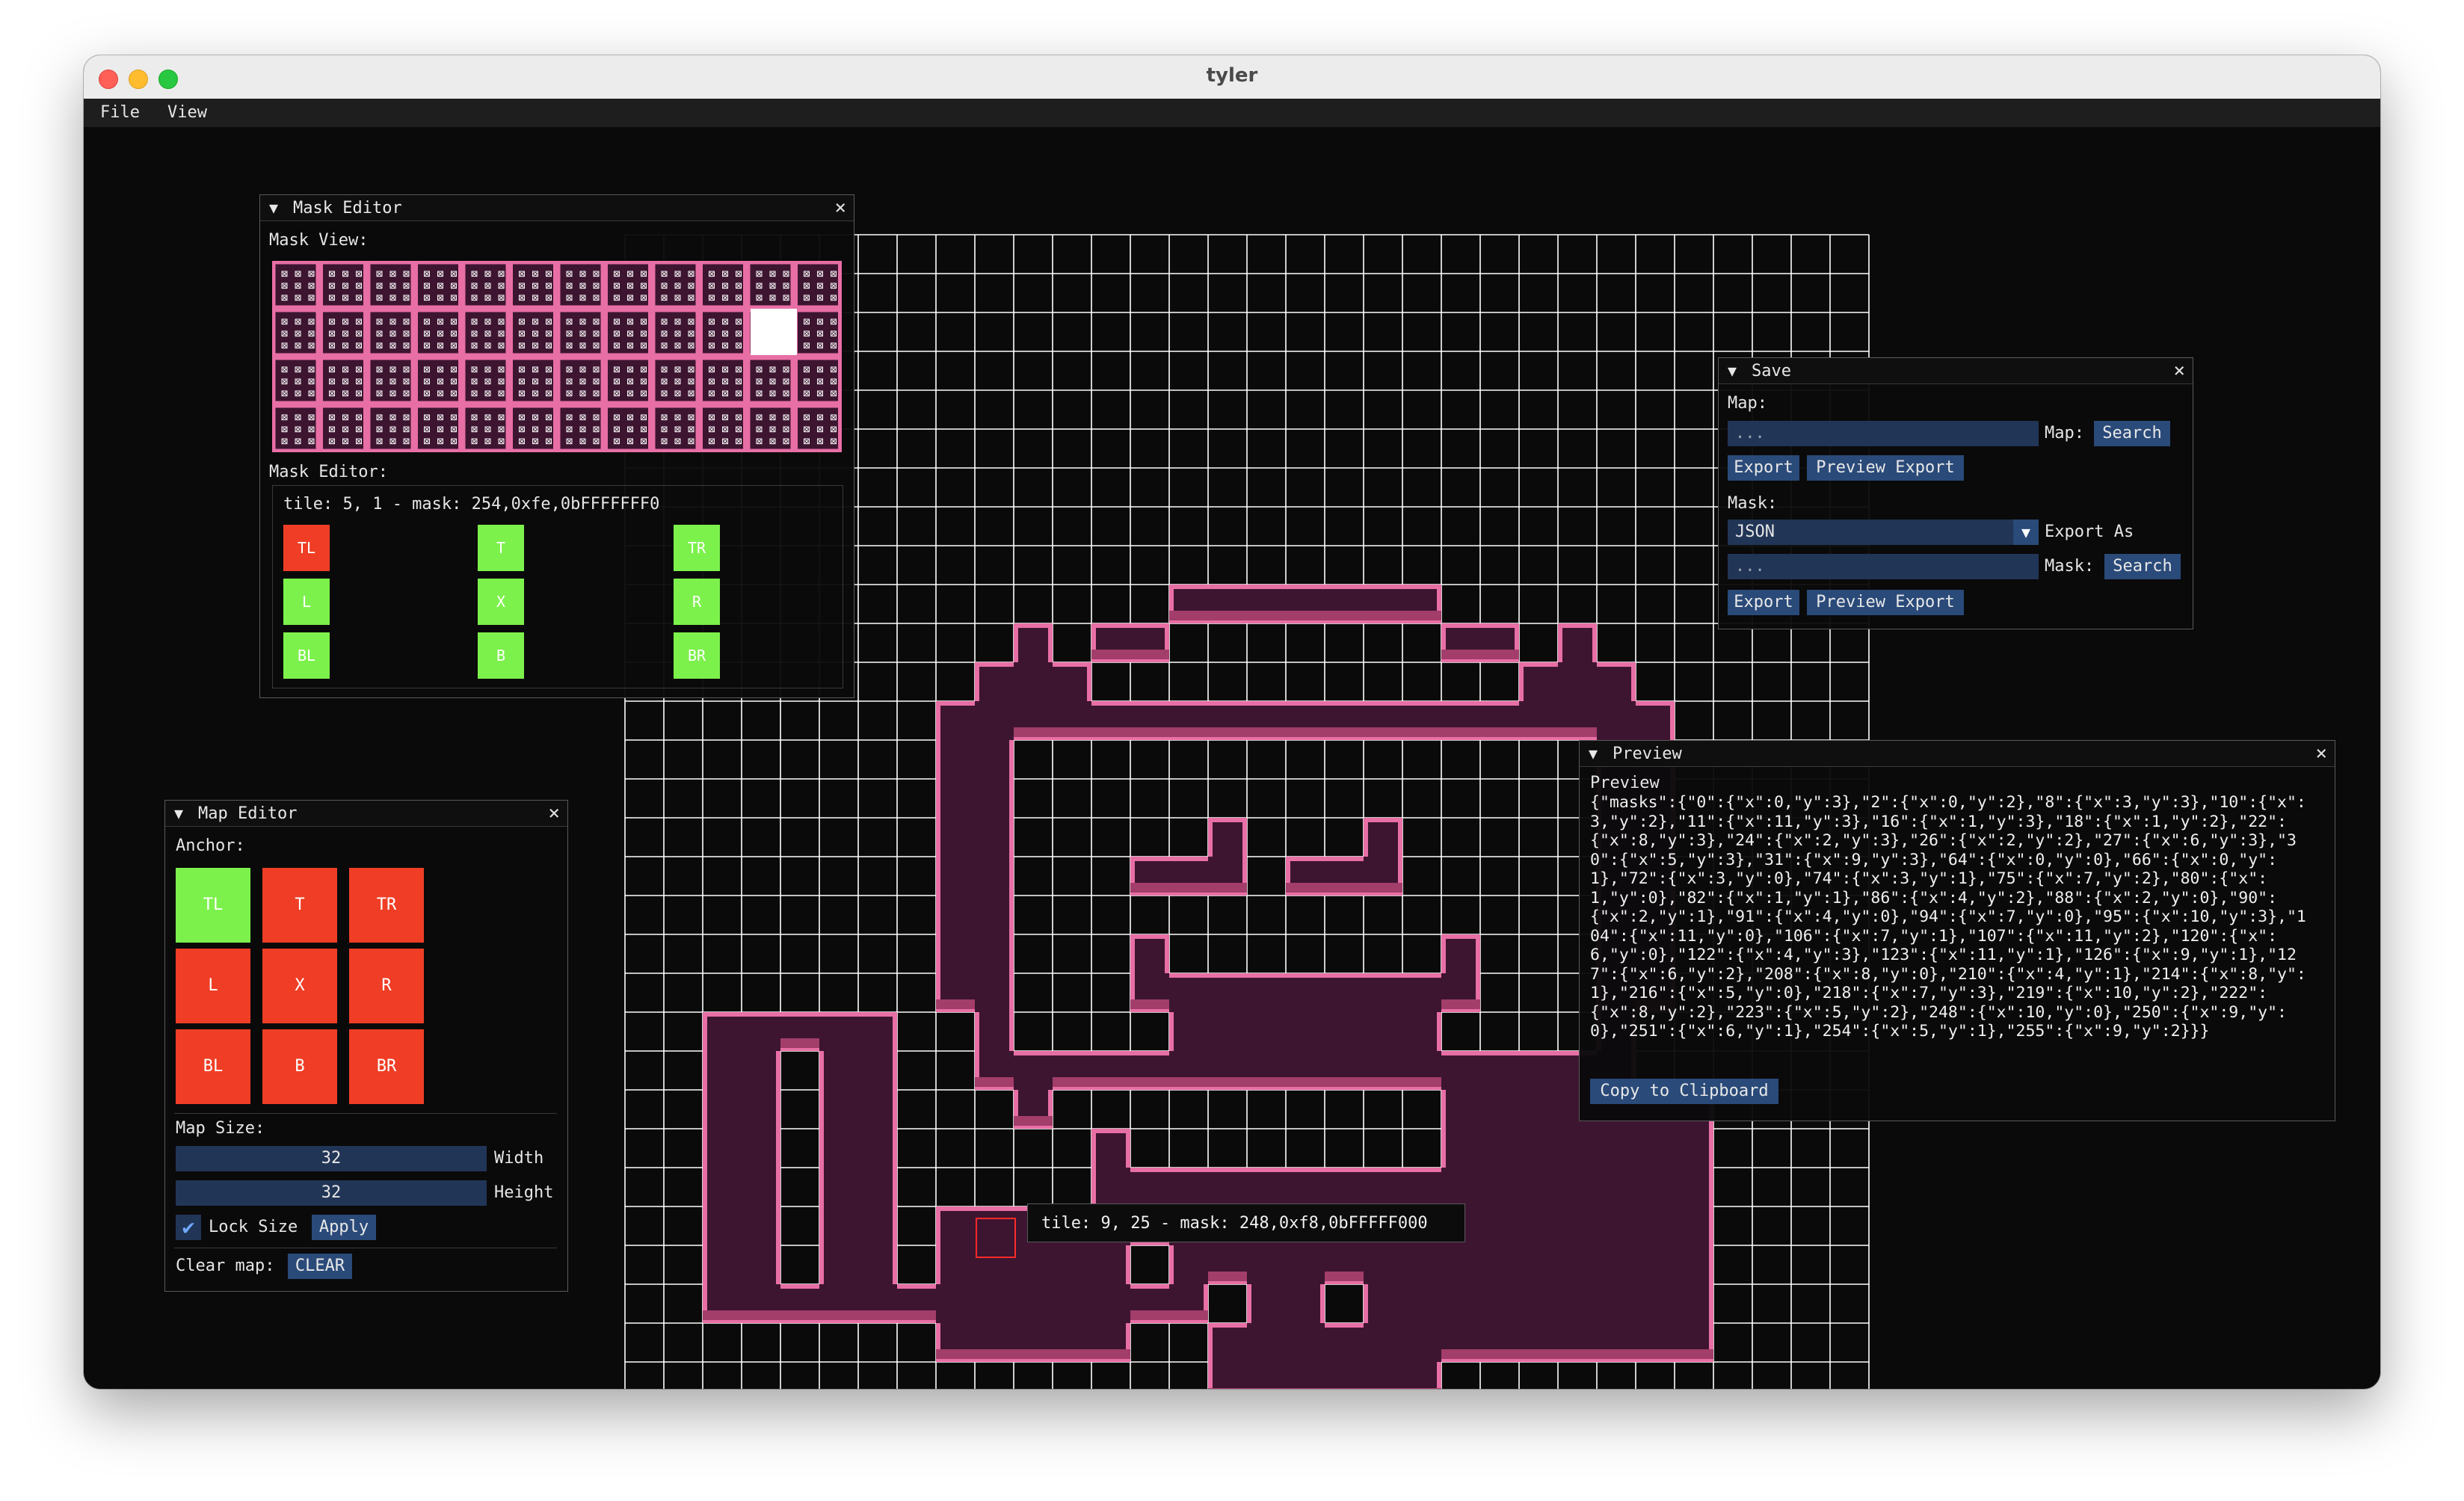  I want to click on map-tile, so click(1305, 876).